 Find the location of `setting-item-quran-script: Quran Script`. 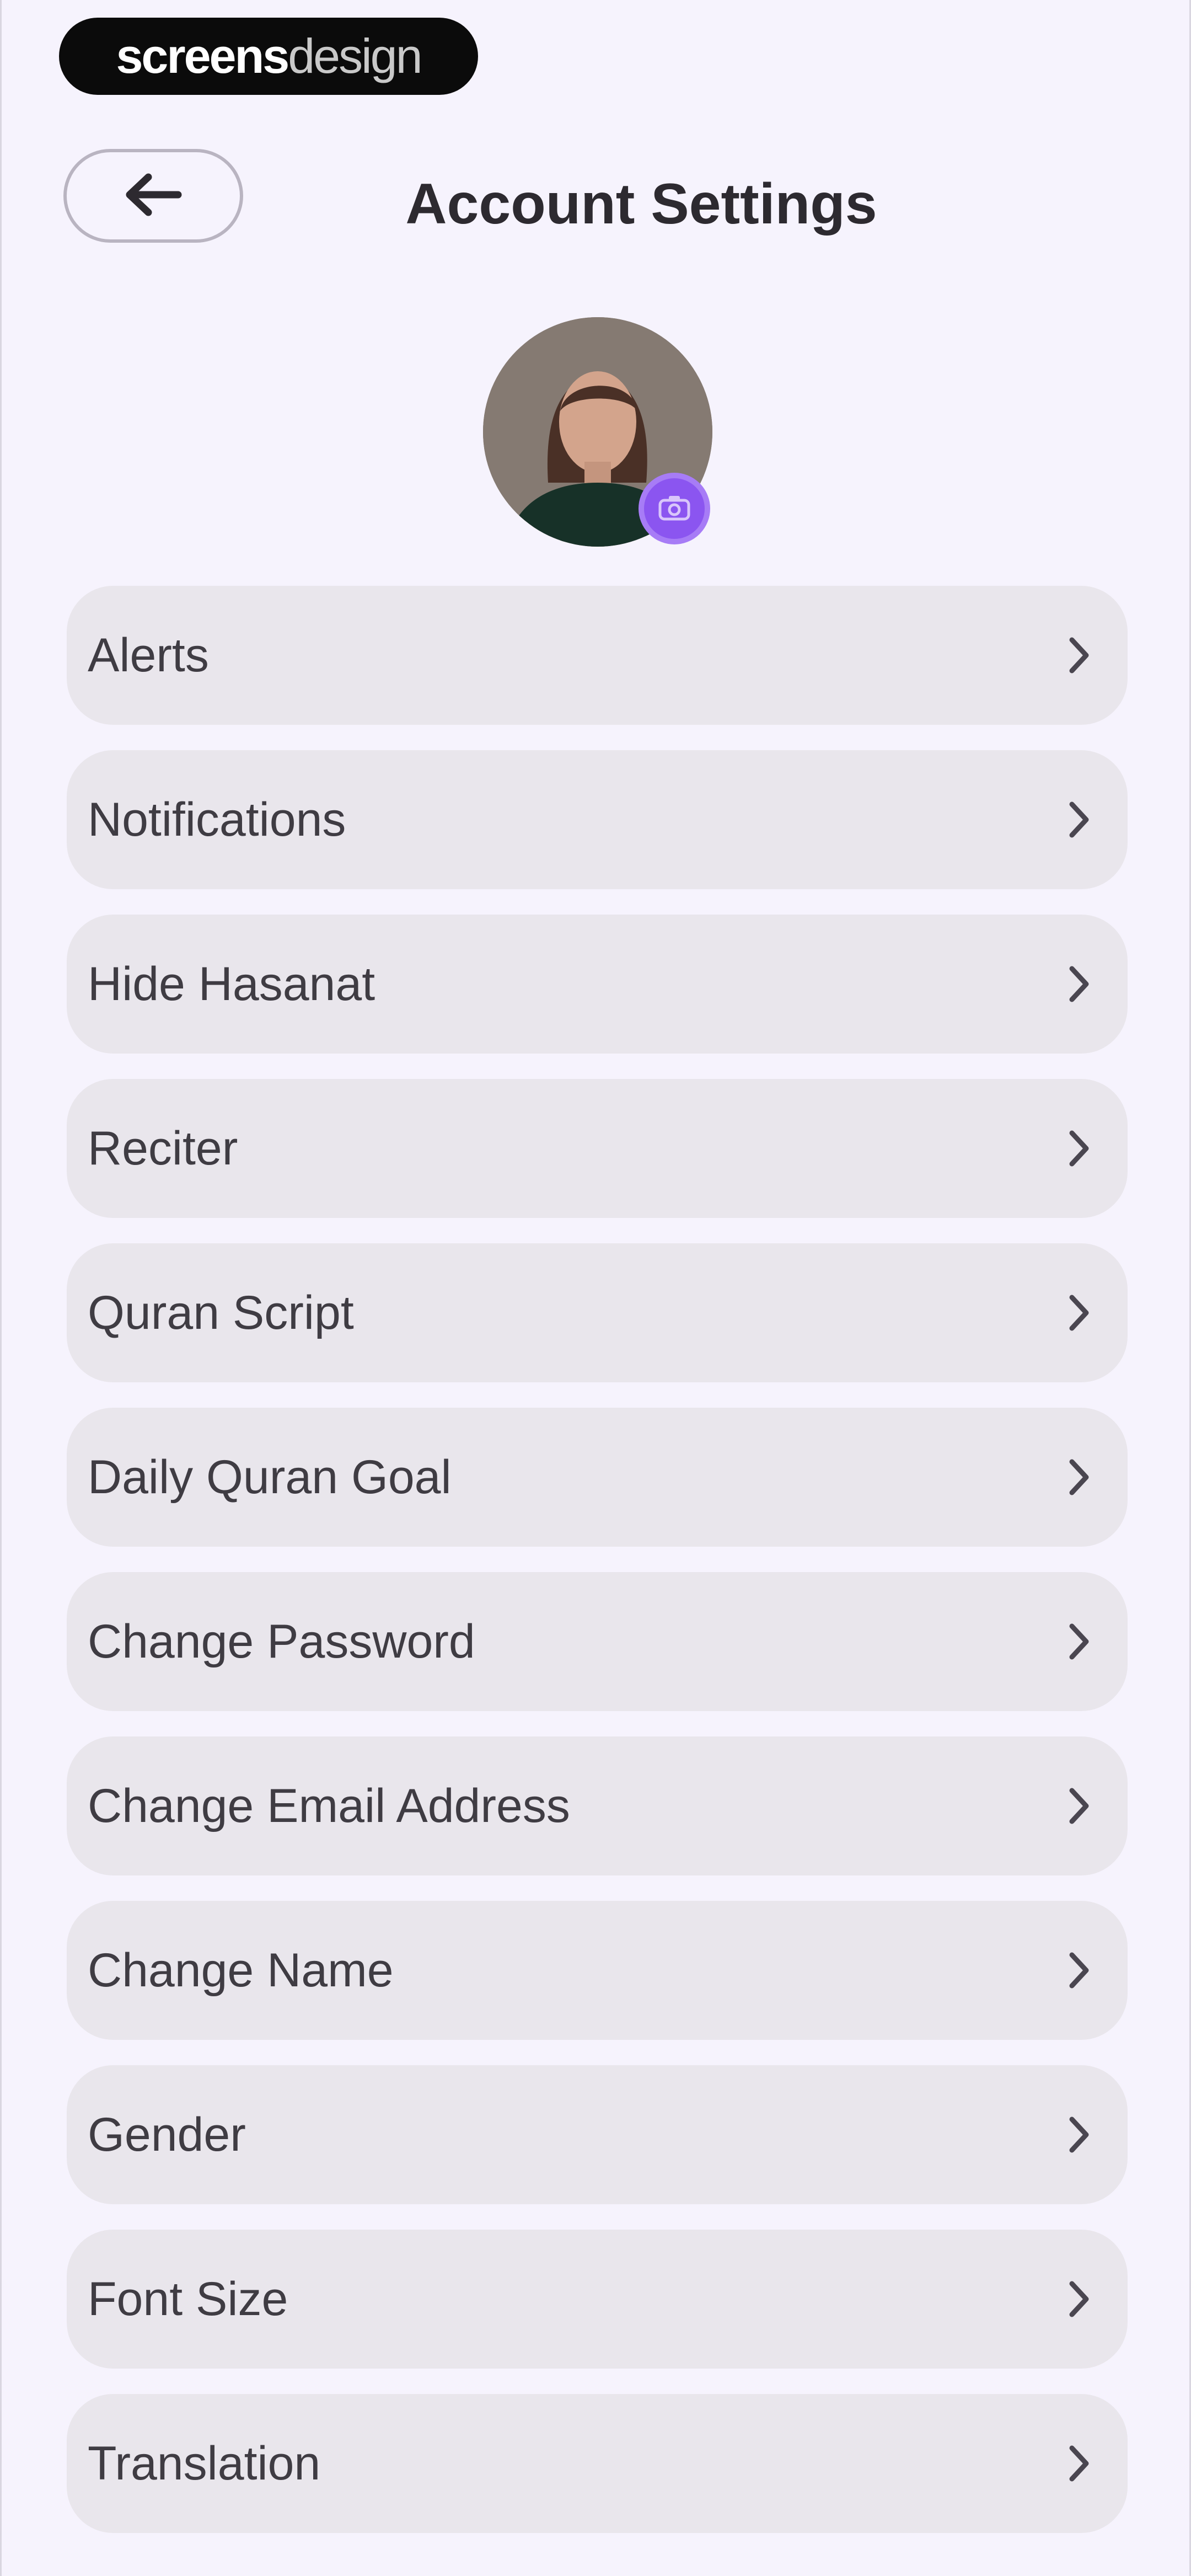

setting-item-quran-script: Quran Script is located at coordinates (597, 1312).